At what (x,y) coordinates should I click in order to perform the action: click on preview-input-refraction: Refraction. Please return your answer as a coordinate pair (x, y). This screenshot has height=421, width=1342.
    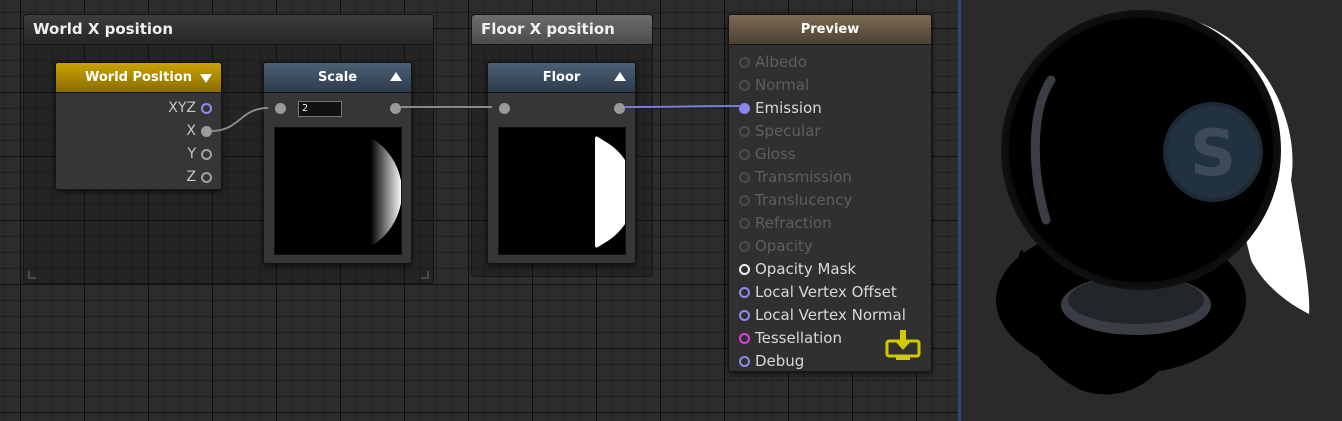
    Looking at the image, I should click on (785, 223).